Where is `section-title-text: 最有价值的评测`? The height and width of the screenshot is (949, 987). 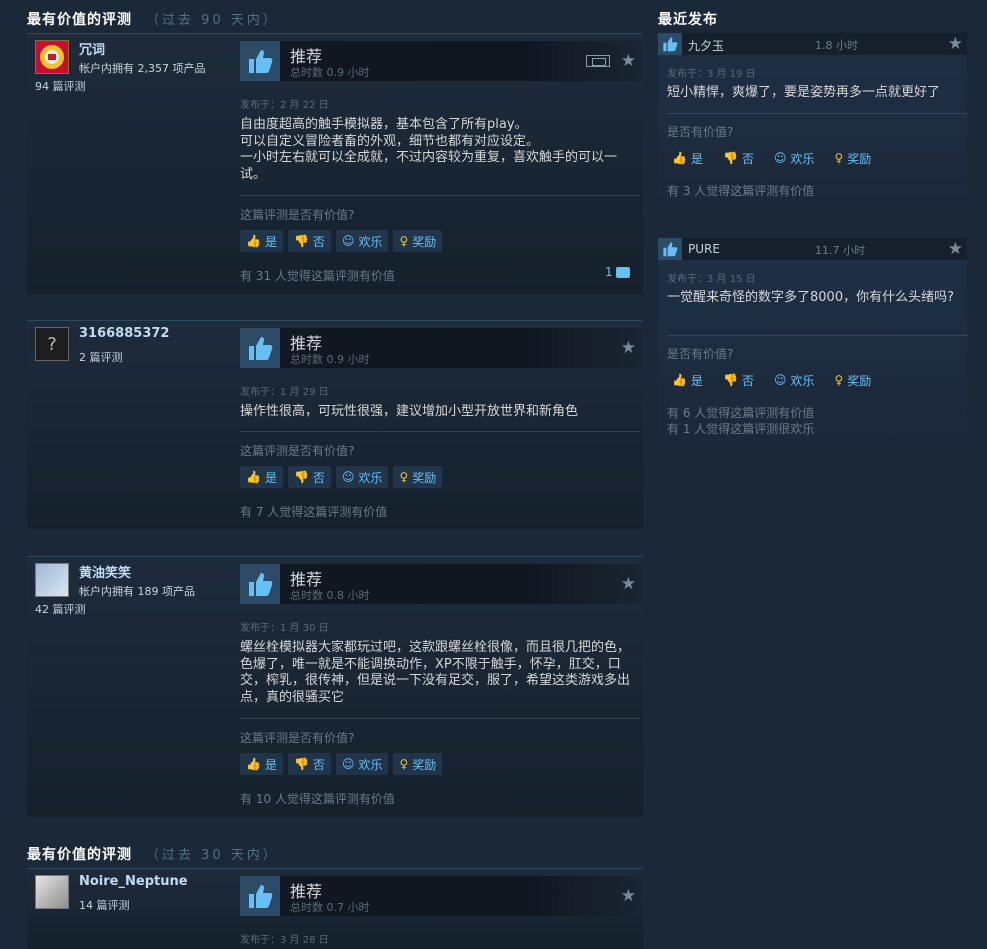
section-title-text: 最有价值的评测 is located at coordinates (79, 855).